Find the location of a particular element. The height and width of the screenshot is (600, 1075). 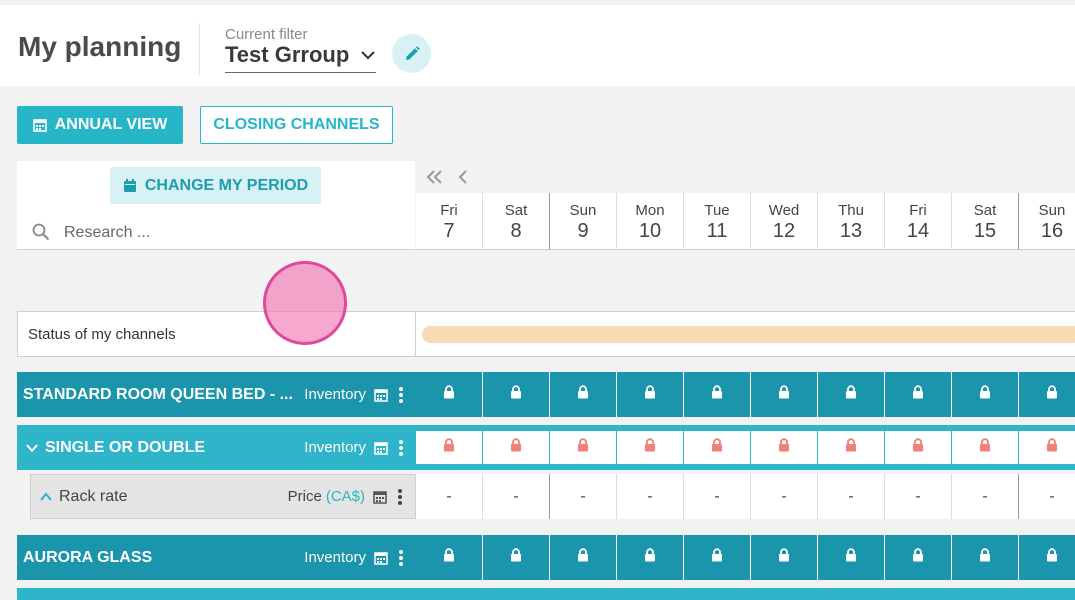

search-input is located at coordinates (229, 233).